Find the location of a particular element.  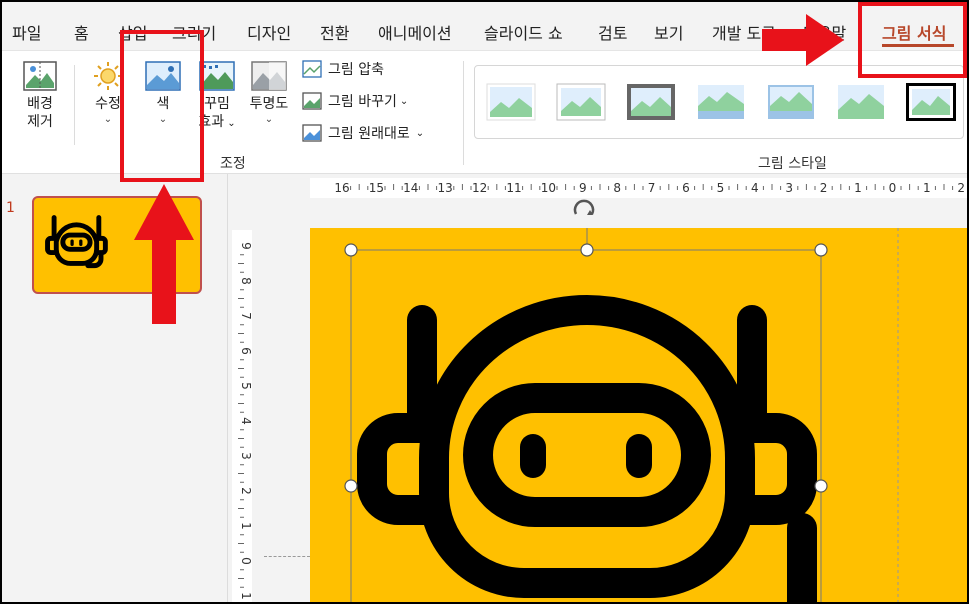

change-picture-button: 그림 바꾸기 ⌄ is located at coordinates (355, 101).